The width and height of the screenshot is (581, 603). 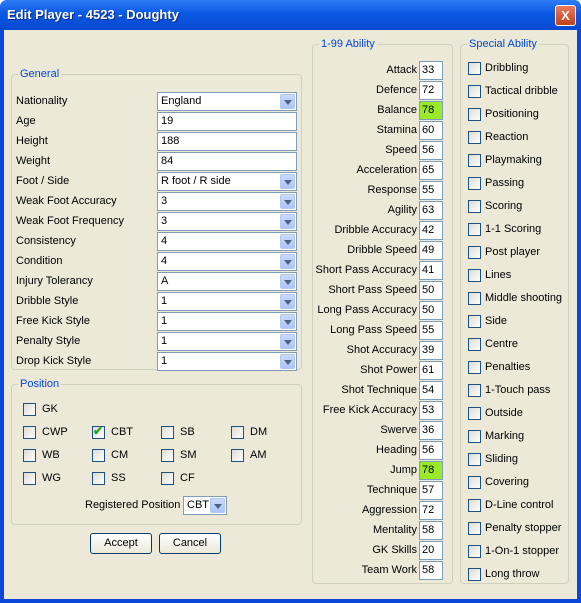 What do you see at coordinates (227, 101) in the screenshot?
I see `general-row-dropdown: England` at bounding box center [227, 101].